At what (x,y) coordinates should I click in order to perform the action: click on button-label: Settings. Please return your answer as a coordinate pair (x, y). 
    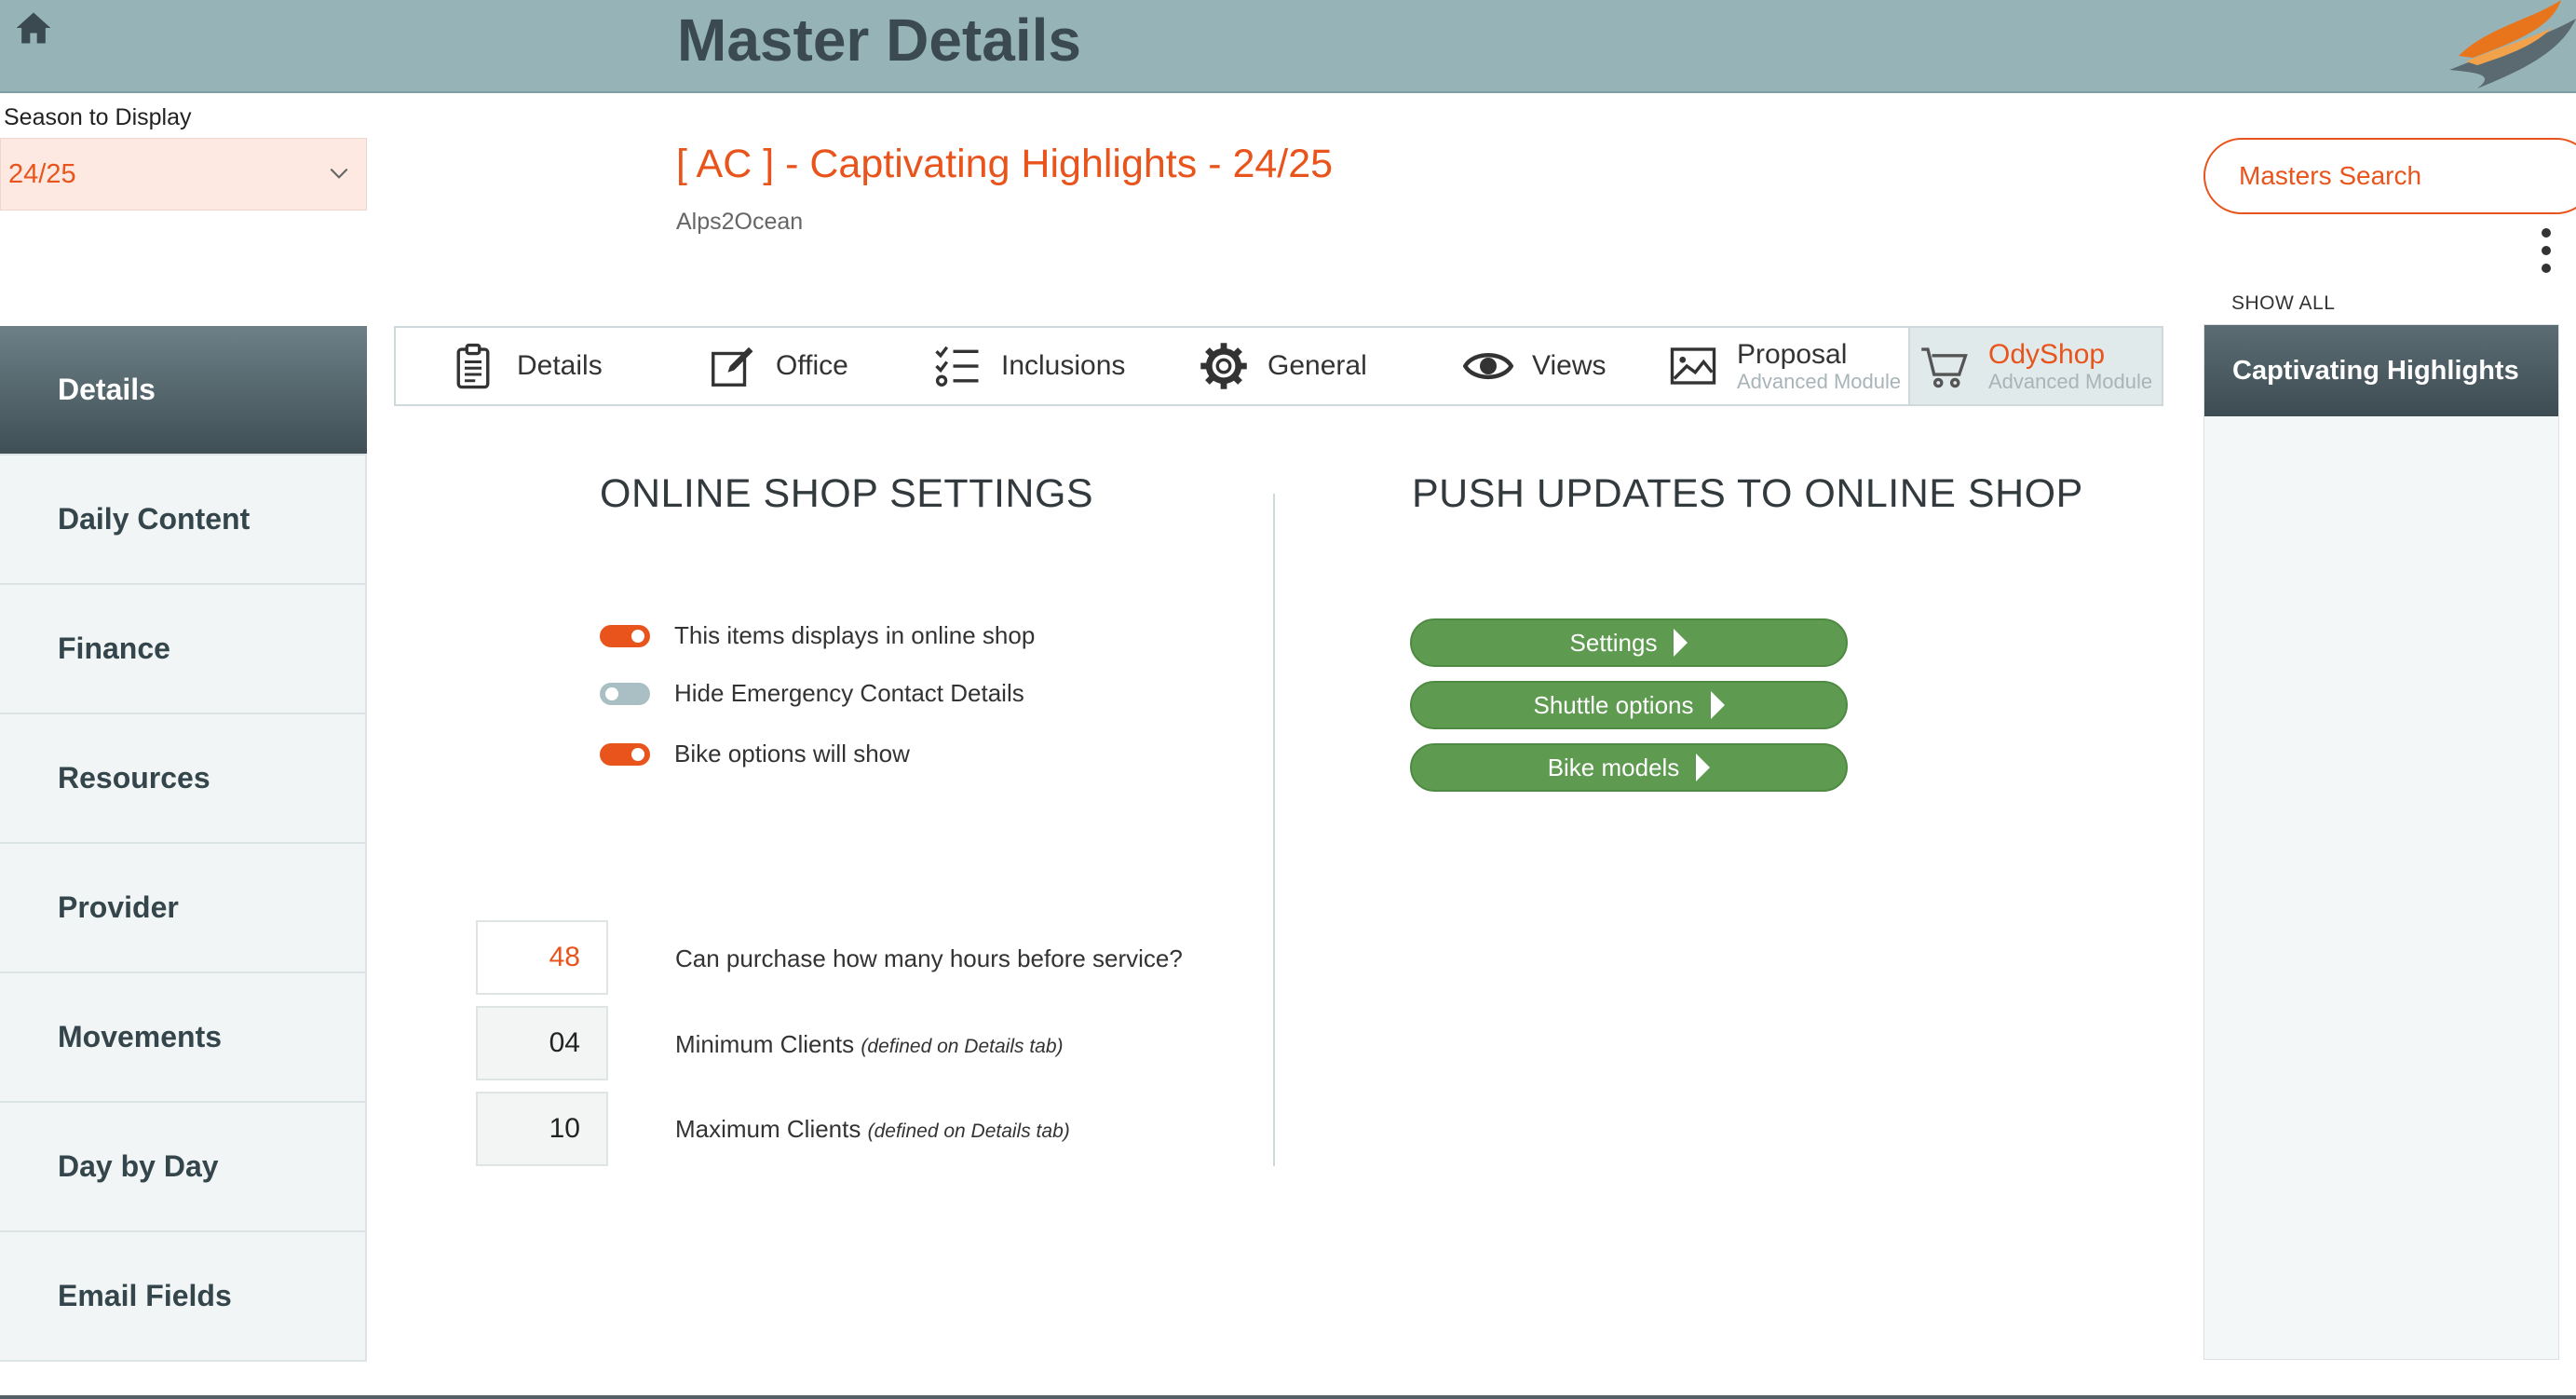
    Looking at the image, I should click on (1613, 642).